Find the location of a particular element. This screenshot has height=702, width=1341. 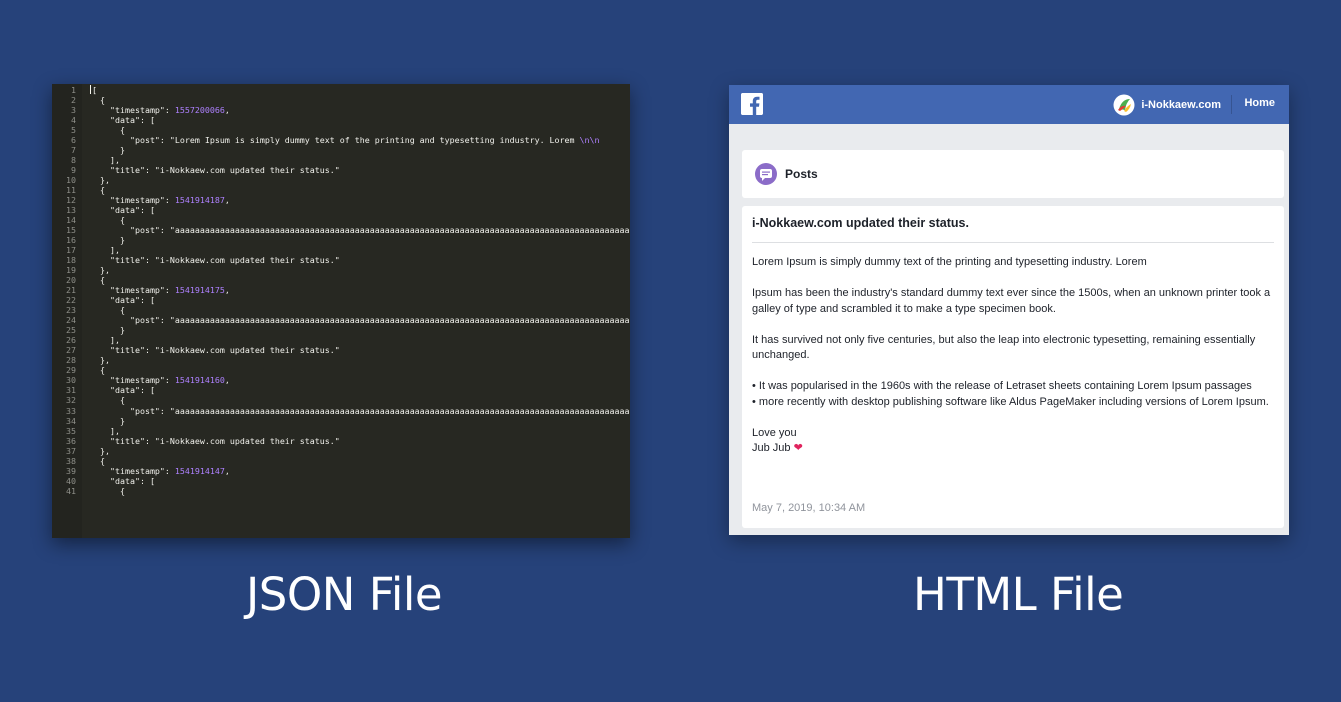

code-token: ], is located at coordinates (105, 430).